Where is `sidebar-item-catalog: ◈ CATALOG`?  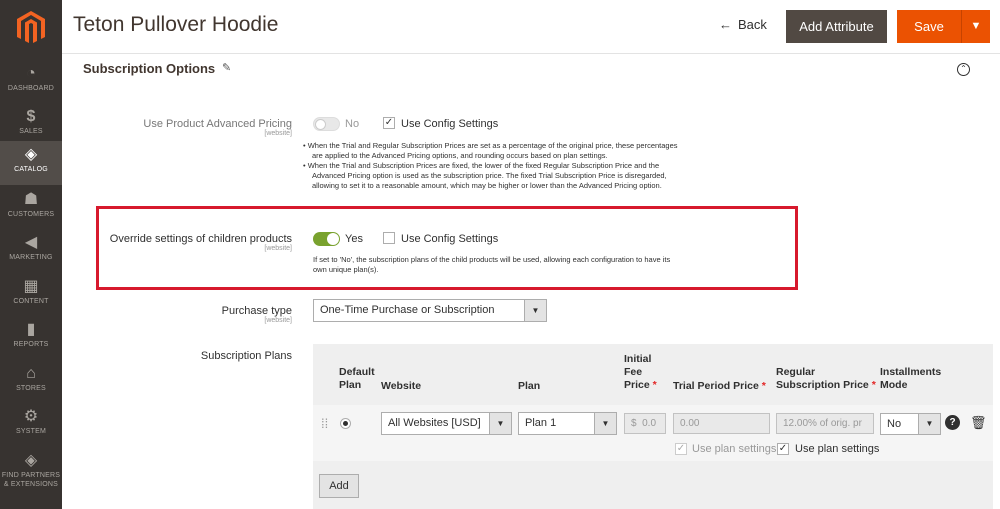
sidebar-item-catalog: ◈ CATALOG is located at coordinates (31, 163).